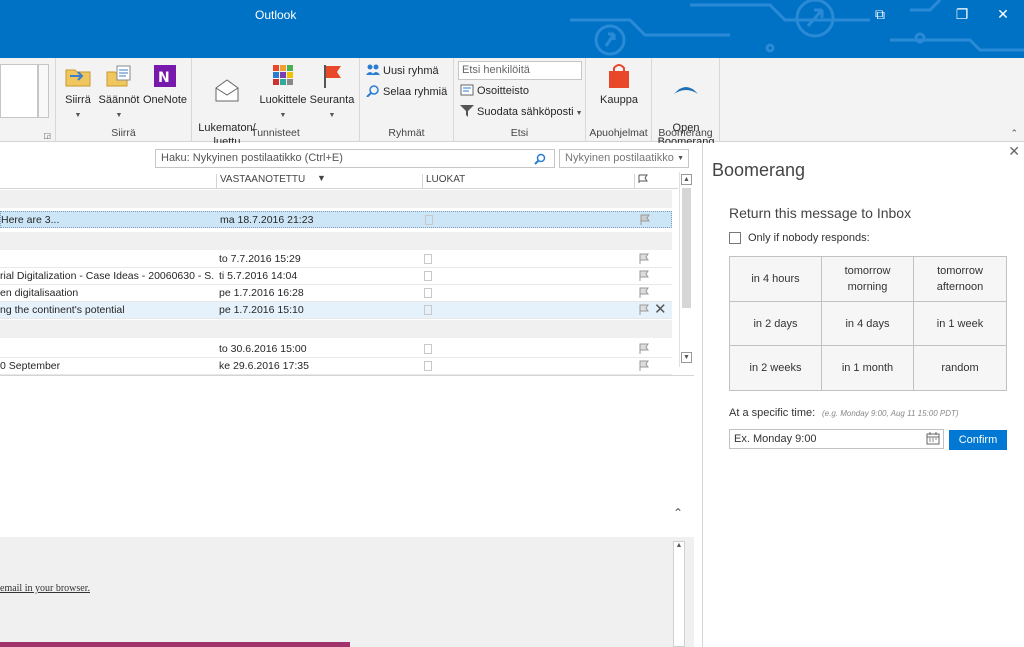 The image size is (1024, 647). What do you see at coordinates (336, 293) in the screenshot?
I see `mail-row: en digitalisaation pe 1.7.2016 16:28` at bounding box center [336, 293].